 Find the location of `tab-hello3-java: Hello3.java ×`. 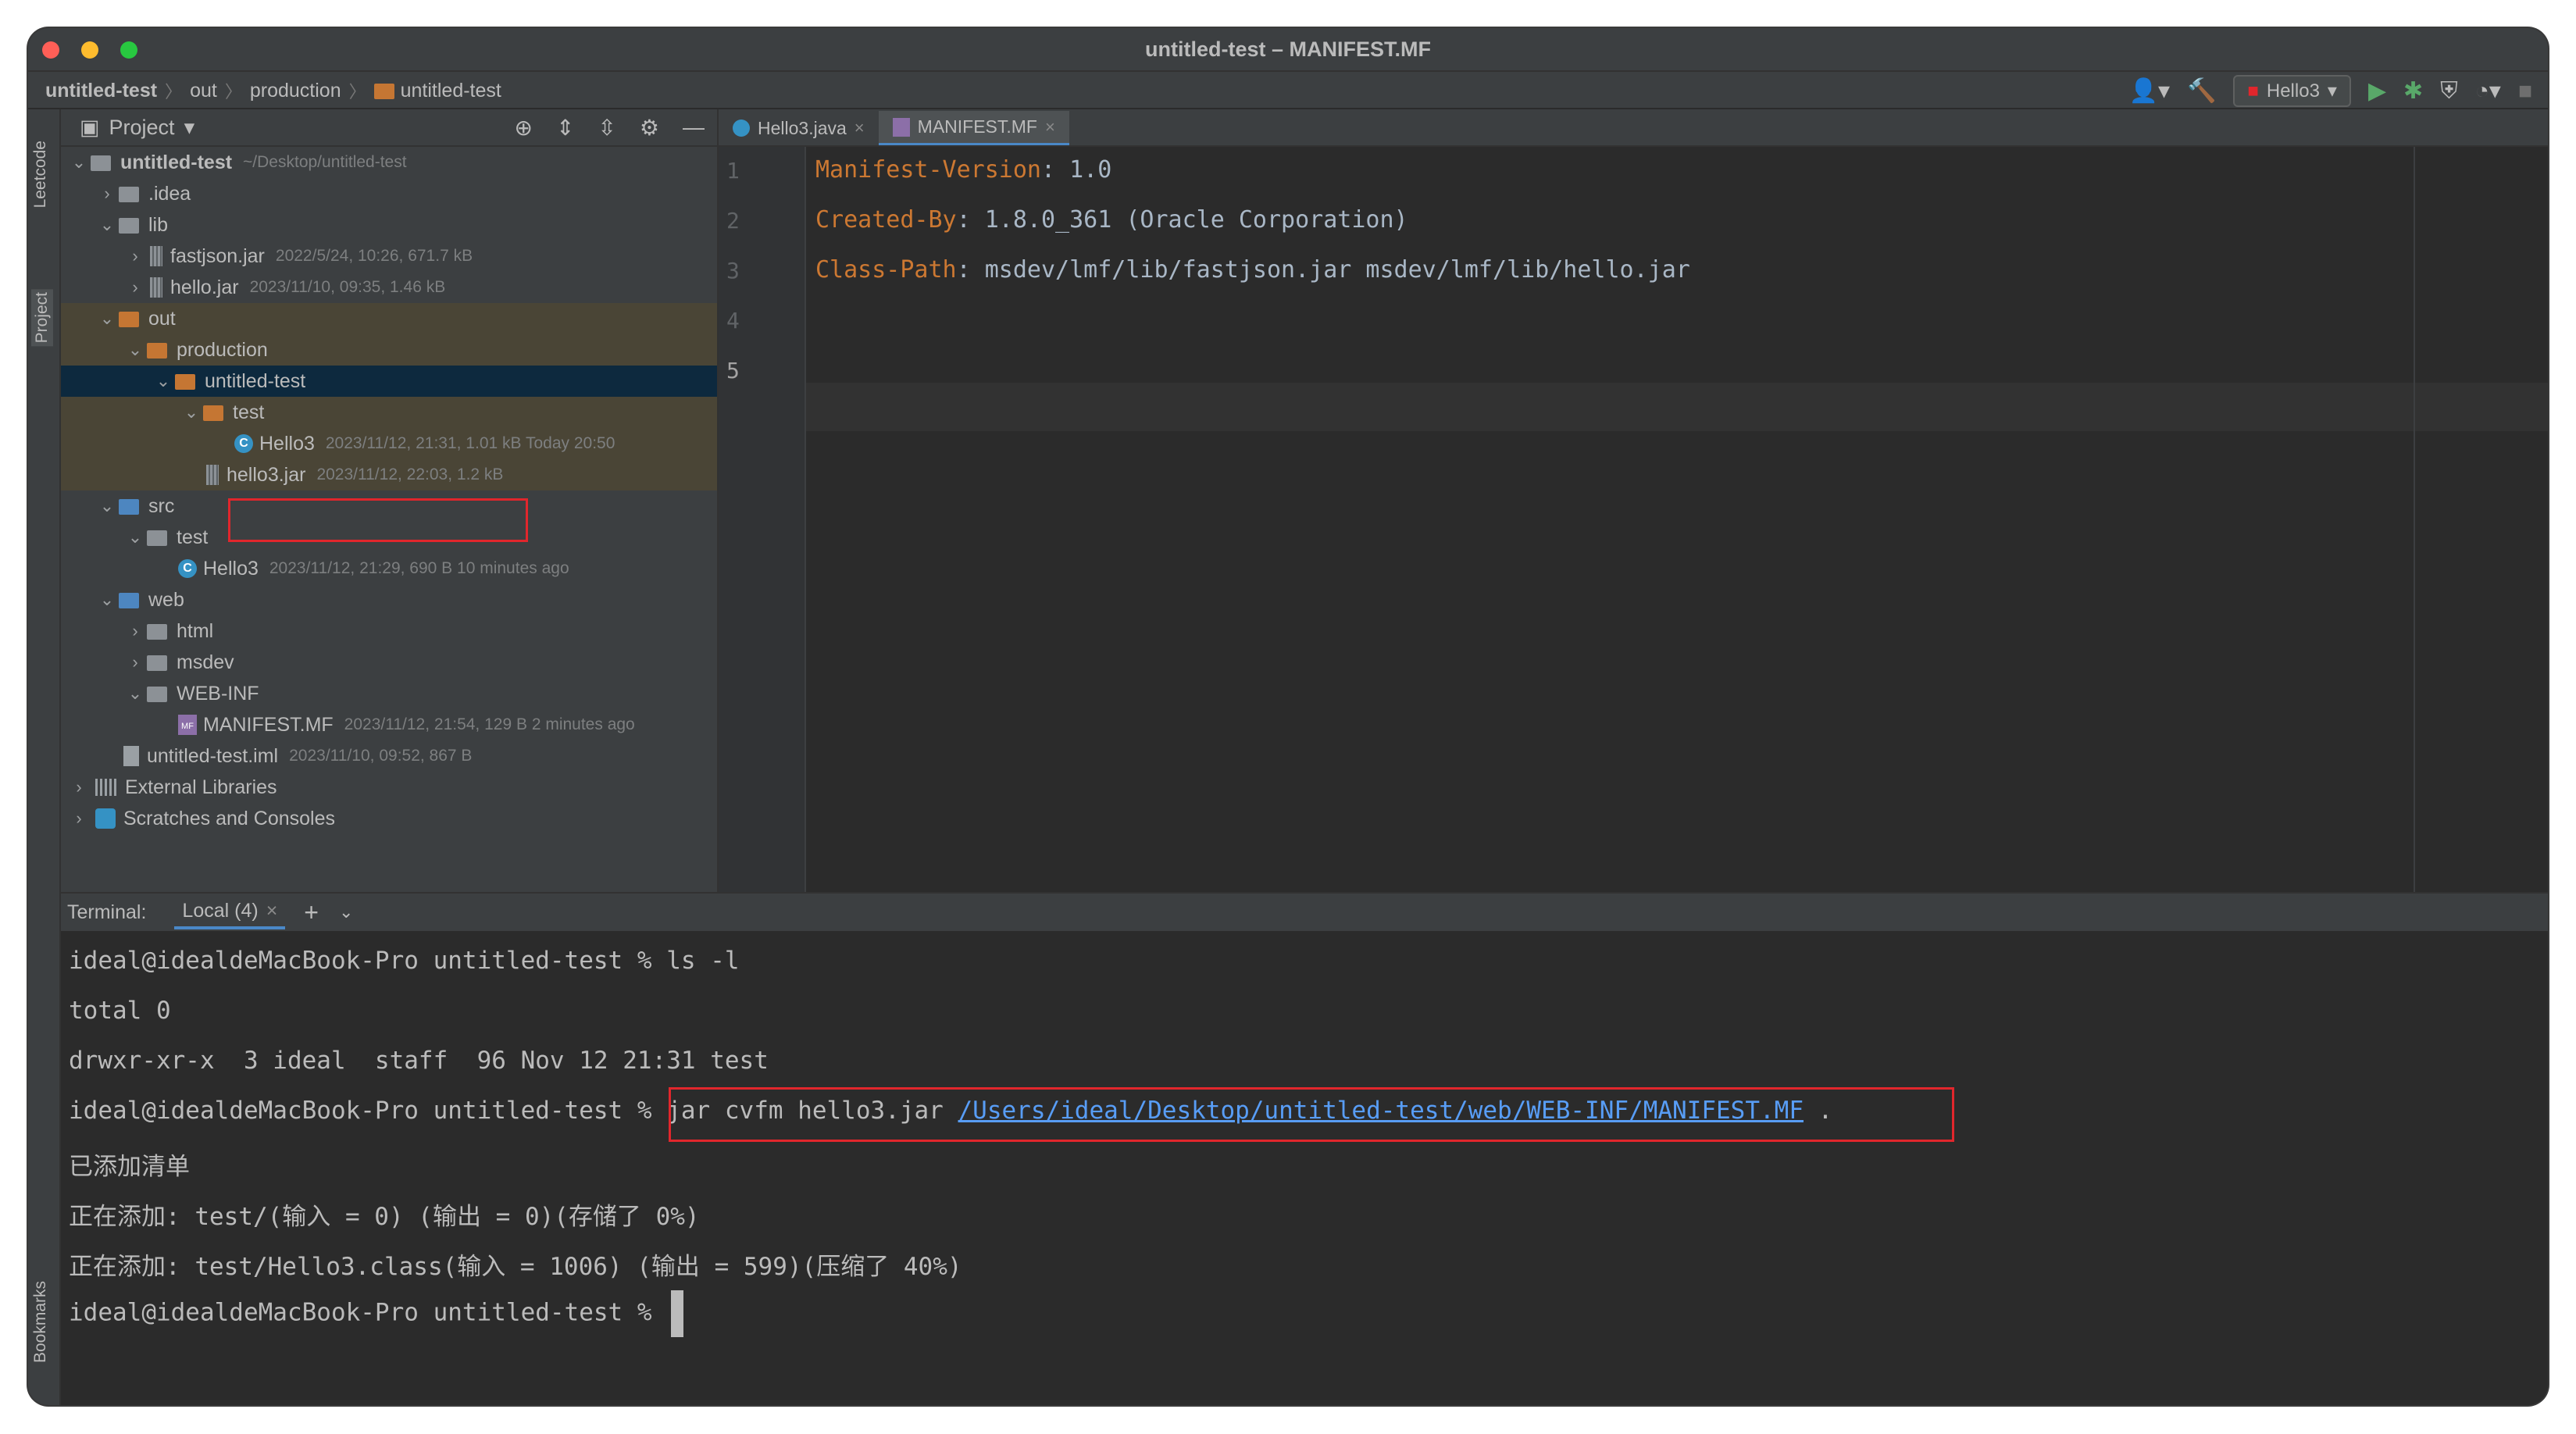

tab-hello3-java: Hello3.java × is located at coordinates (799, 128).